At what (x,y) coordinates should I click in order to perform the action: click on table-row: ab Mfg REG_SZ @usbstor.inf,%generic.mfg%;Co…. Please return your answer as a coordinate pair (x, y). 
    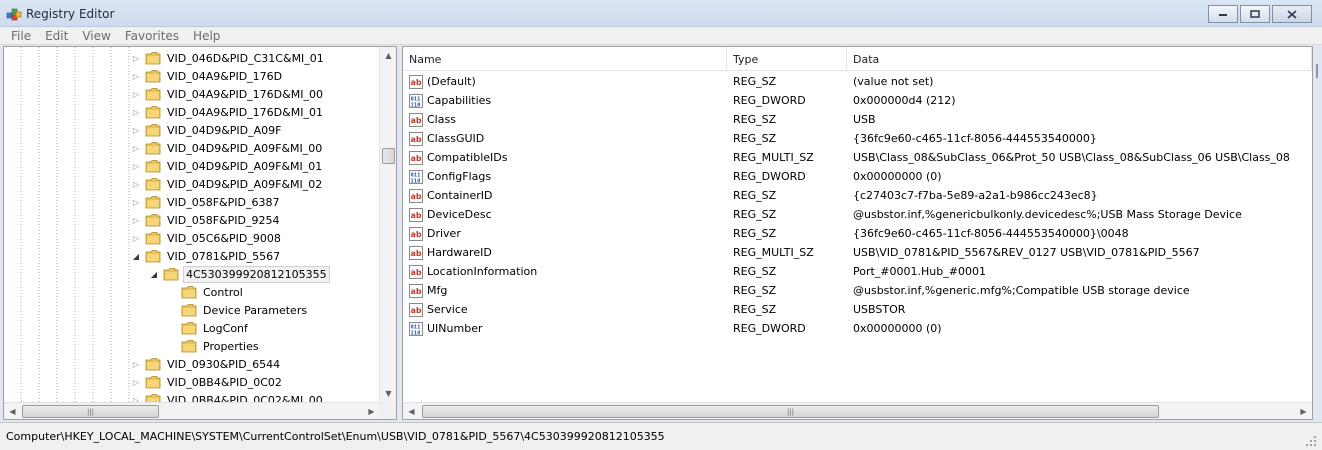
    Looking at the image, I should click on (857, 290).